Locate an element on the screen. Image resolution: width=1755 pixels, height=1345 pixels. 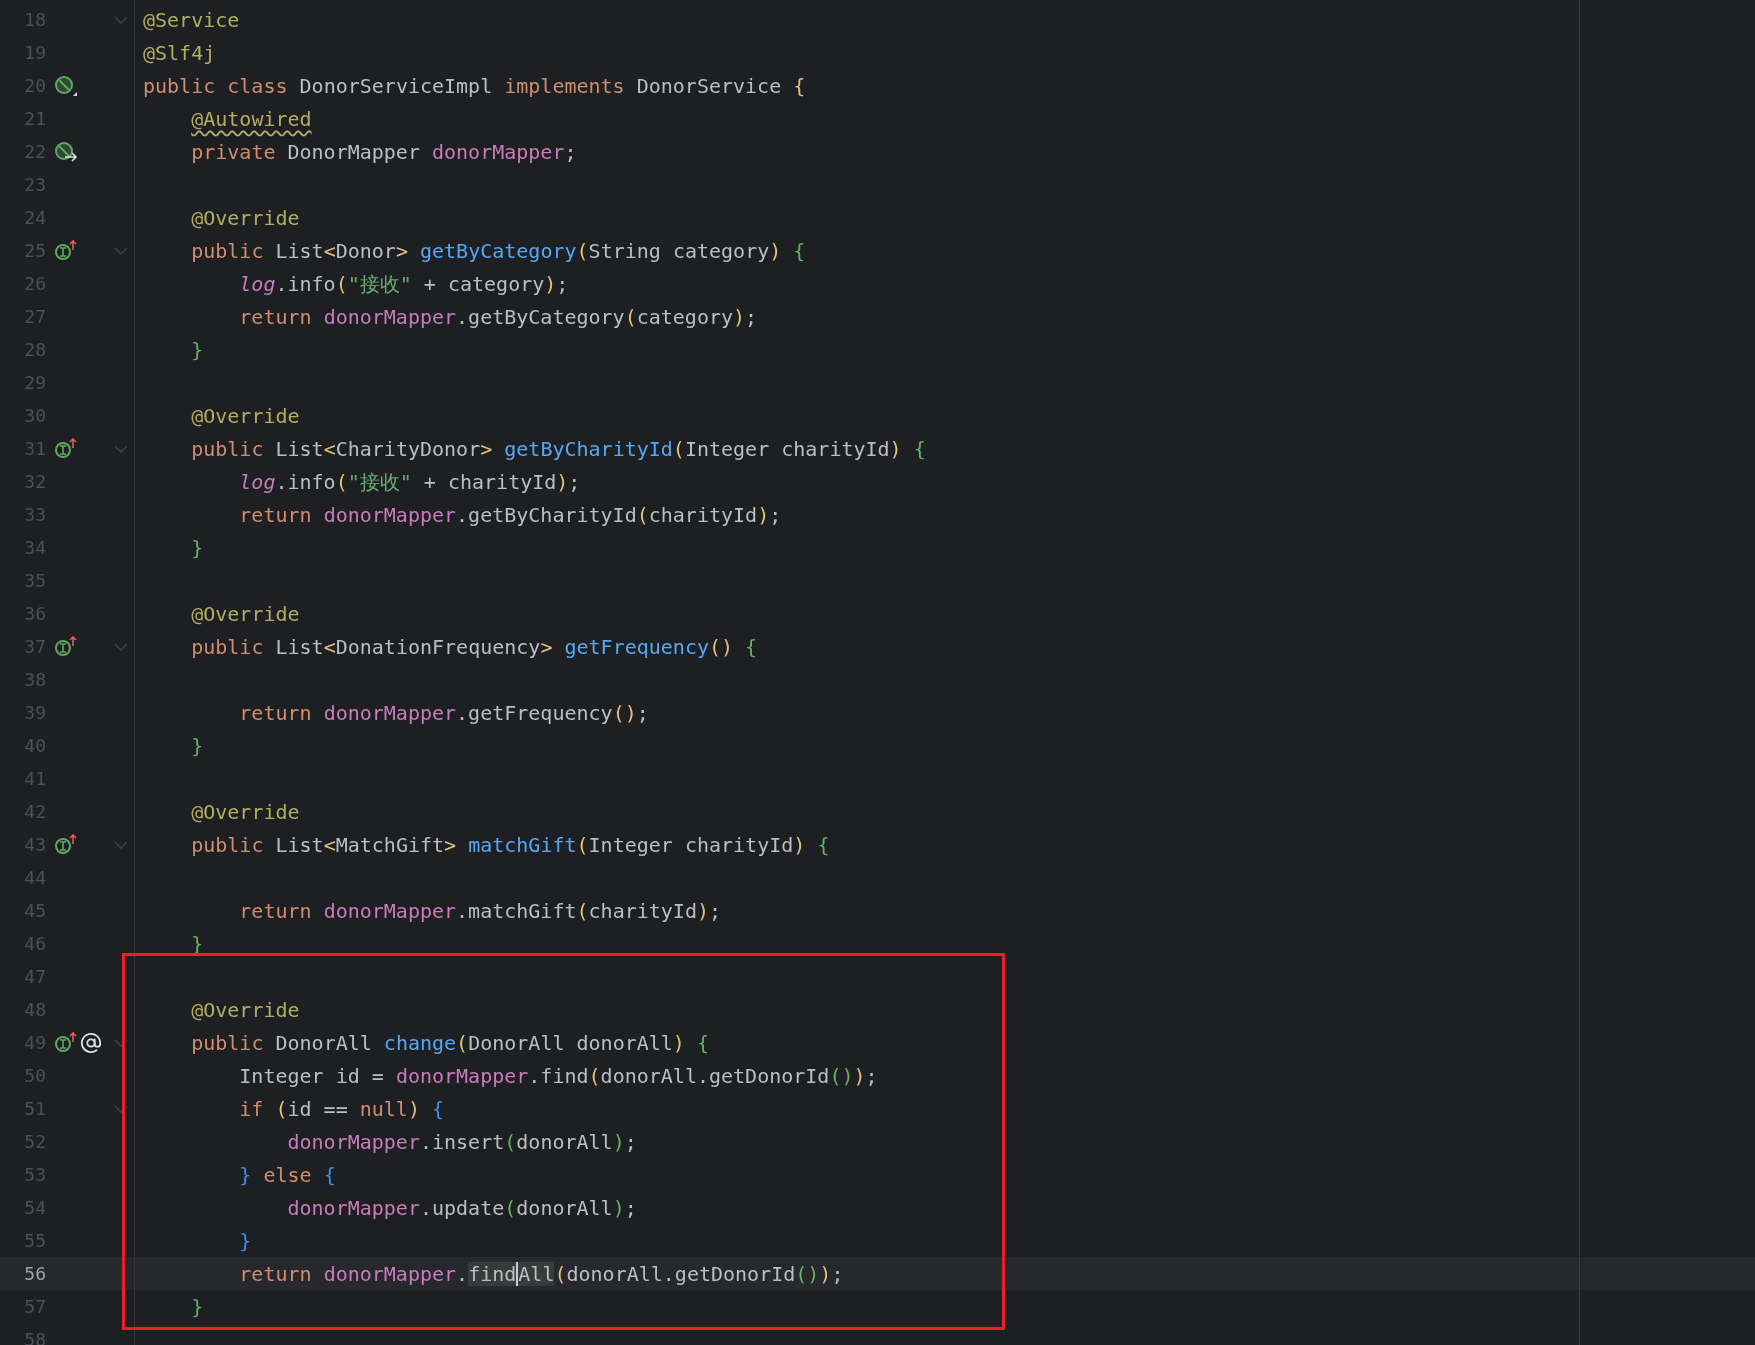
code-text: .info is located at coordinates (305, 283).